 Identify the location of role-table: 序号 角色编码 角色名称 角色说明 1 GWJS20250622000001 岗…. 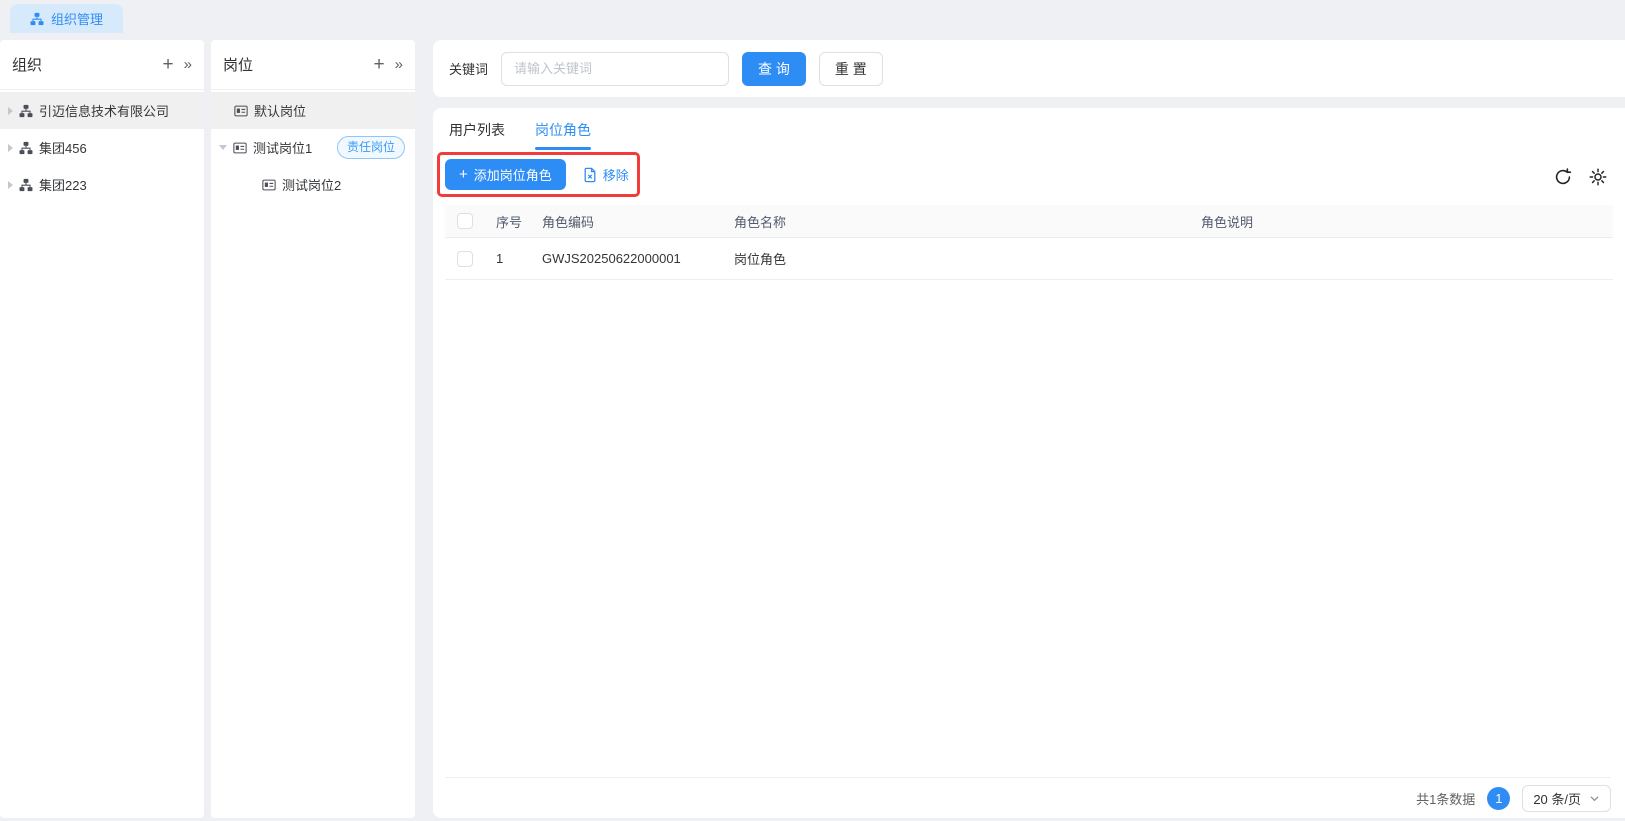
(1029, 242).